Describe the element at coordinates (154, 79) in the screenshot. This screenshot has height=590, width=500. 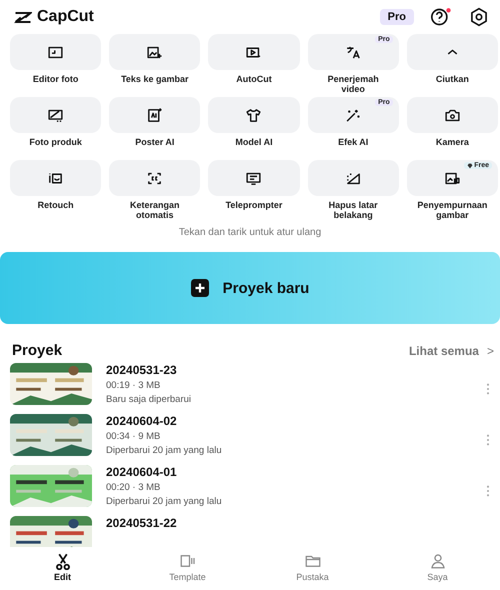
I see `tool-label: Teks ke gambar` at that location.